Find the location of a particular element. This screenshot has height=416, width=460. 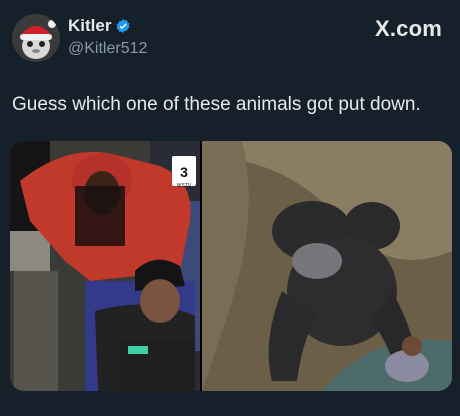

author-row: Kitler is located at coordinates (99, 26).